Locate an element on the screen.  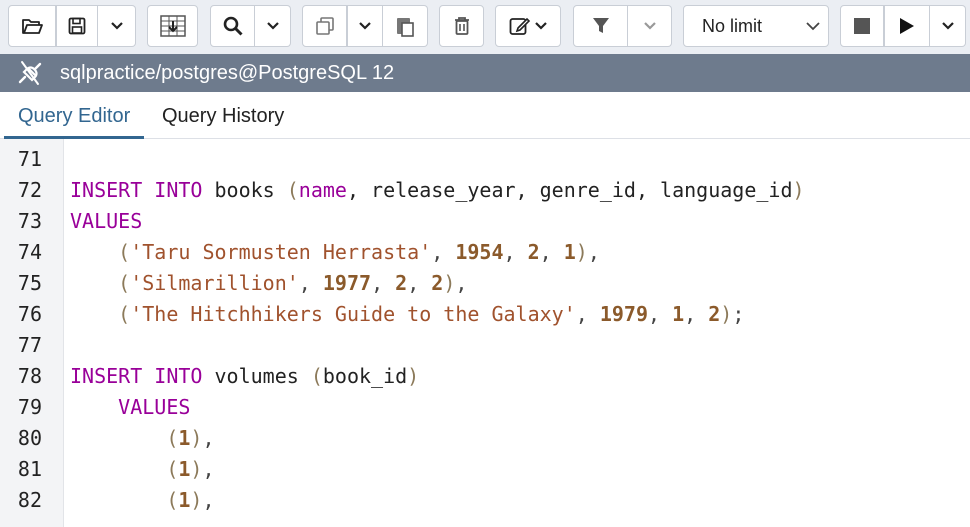
table-download-icon is located at coordinates (172, 26).